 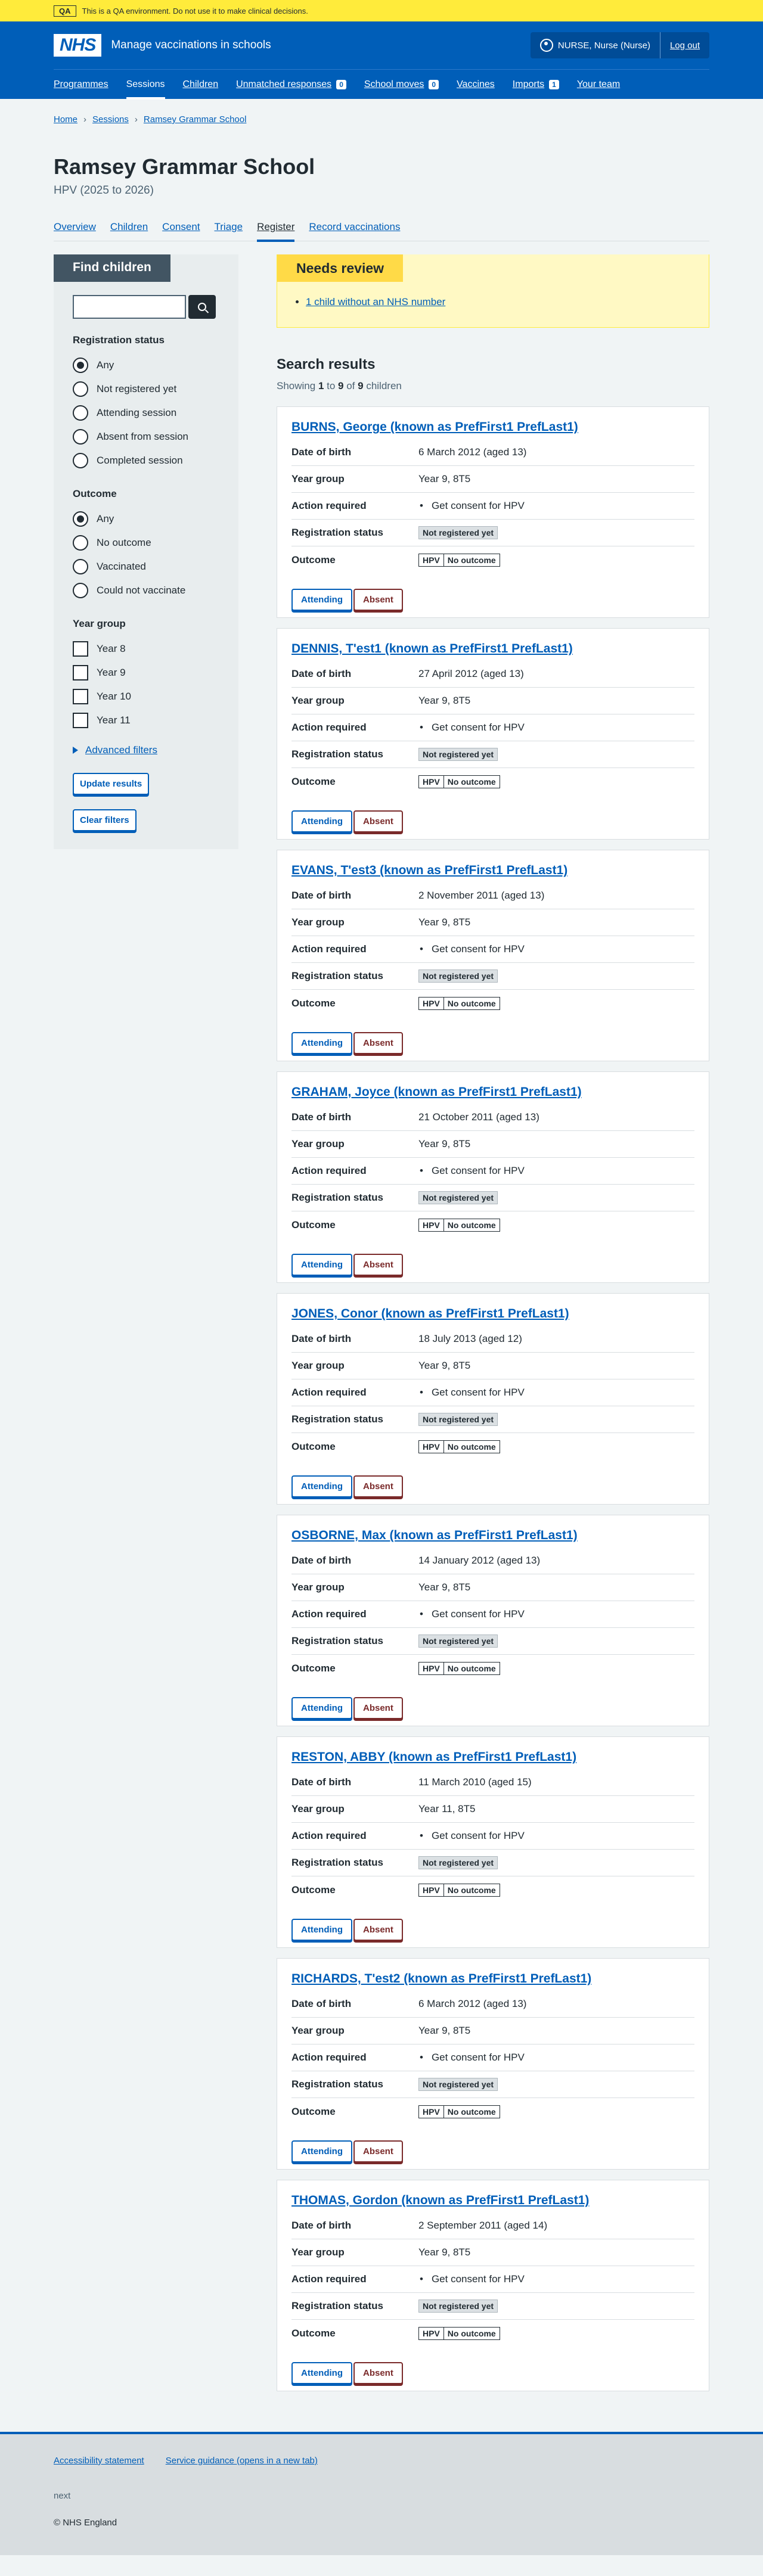 What do you see at coordinates (146, 543) in the screenshot?
I see `outcome-option-no-outcome: No outcome` at bounding box center [146, 543].